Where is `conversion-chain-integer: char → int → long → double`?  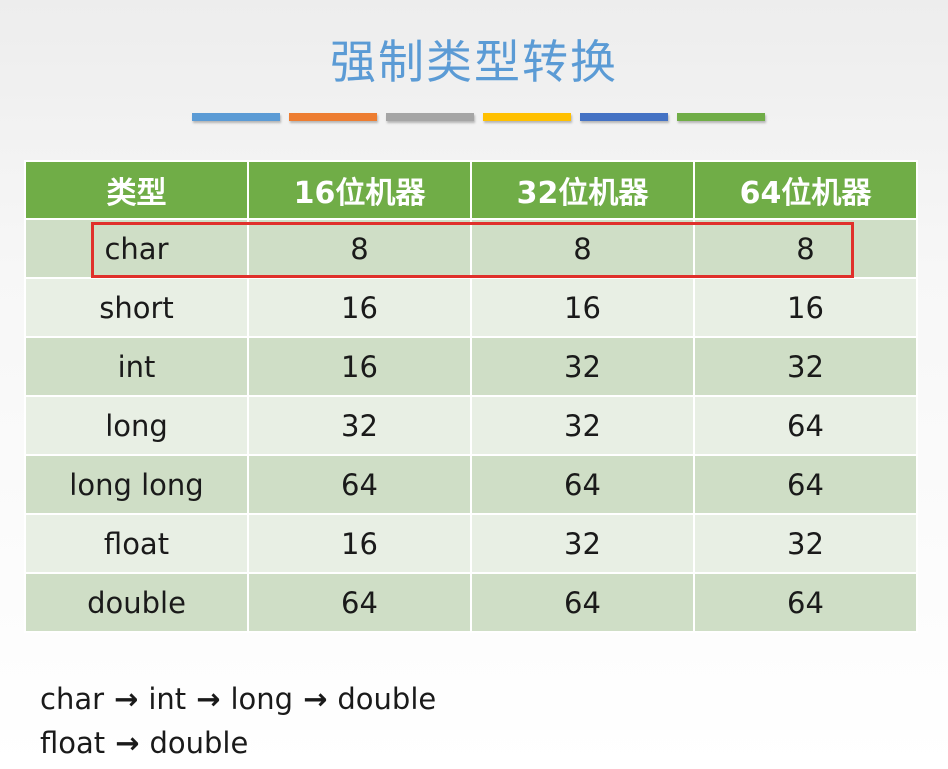 conversion-chain-integer: char → int → long → double is located at coordinates (238, 699).